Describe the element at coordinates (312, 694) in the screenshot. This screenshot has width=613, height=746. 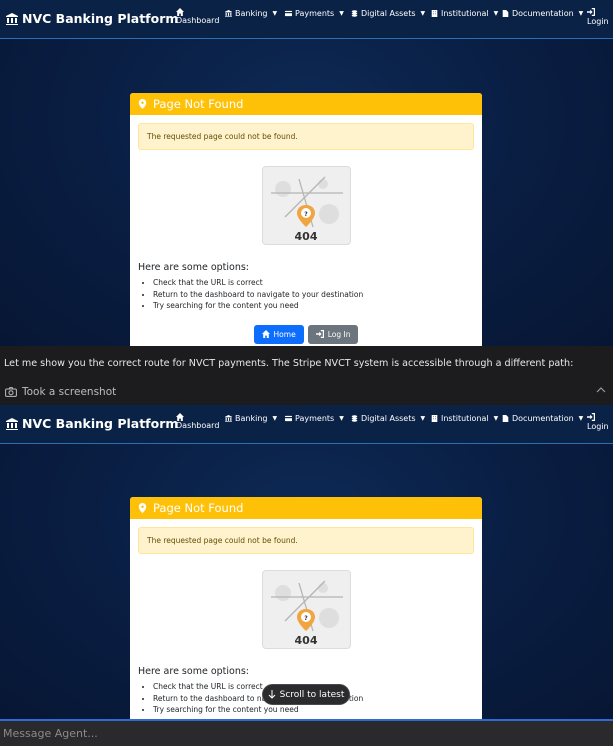
I see `scroll-to-latest-label: Scroll to latest` at that location.